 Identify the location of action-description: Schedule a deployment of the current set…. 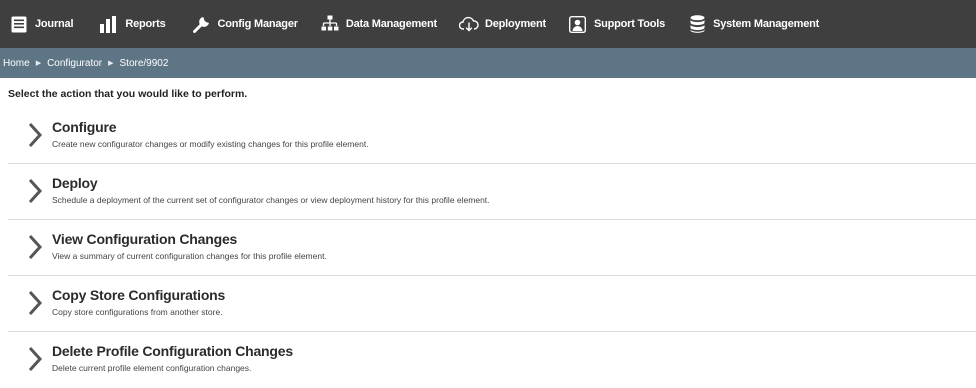
(271, 200).